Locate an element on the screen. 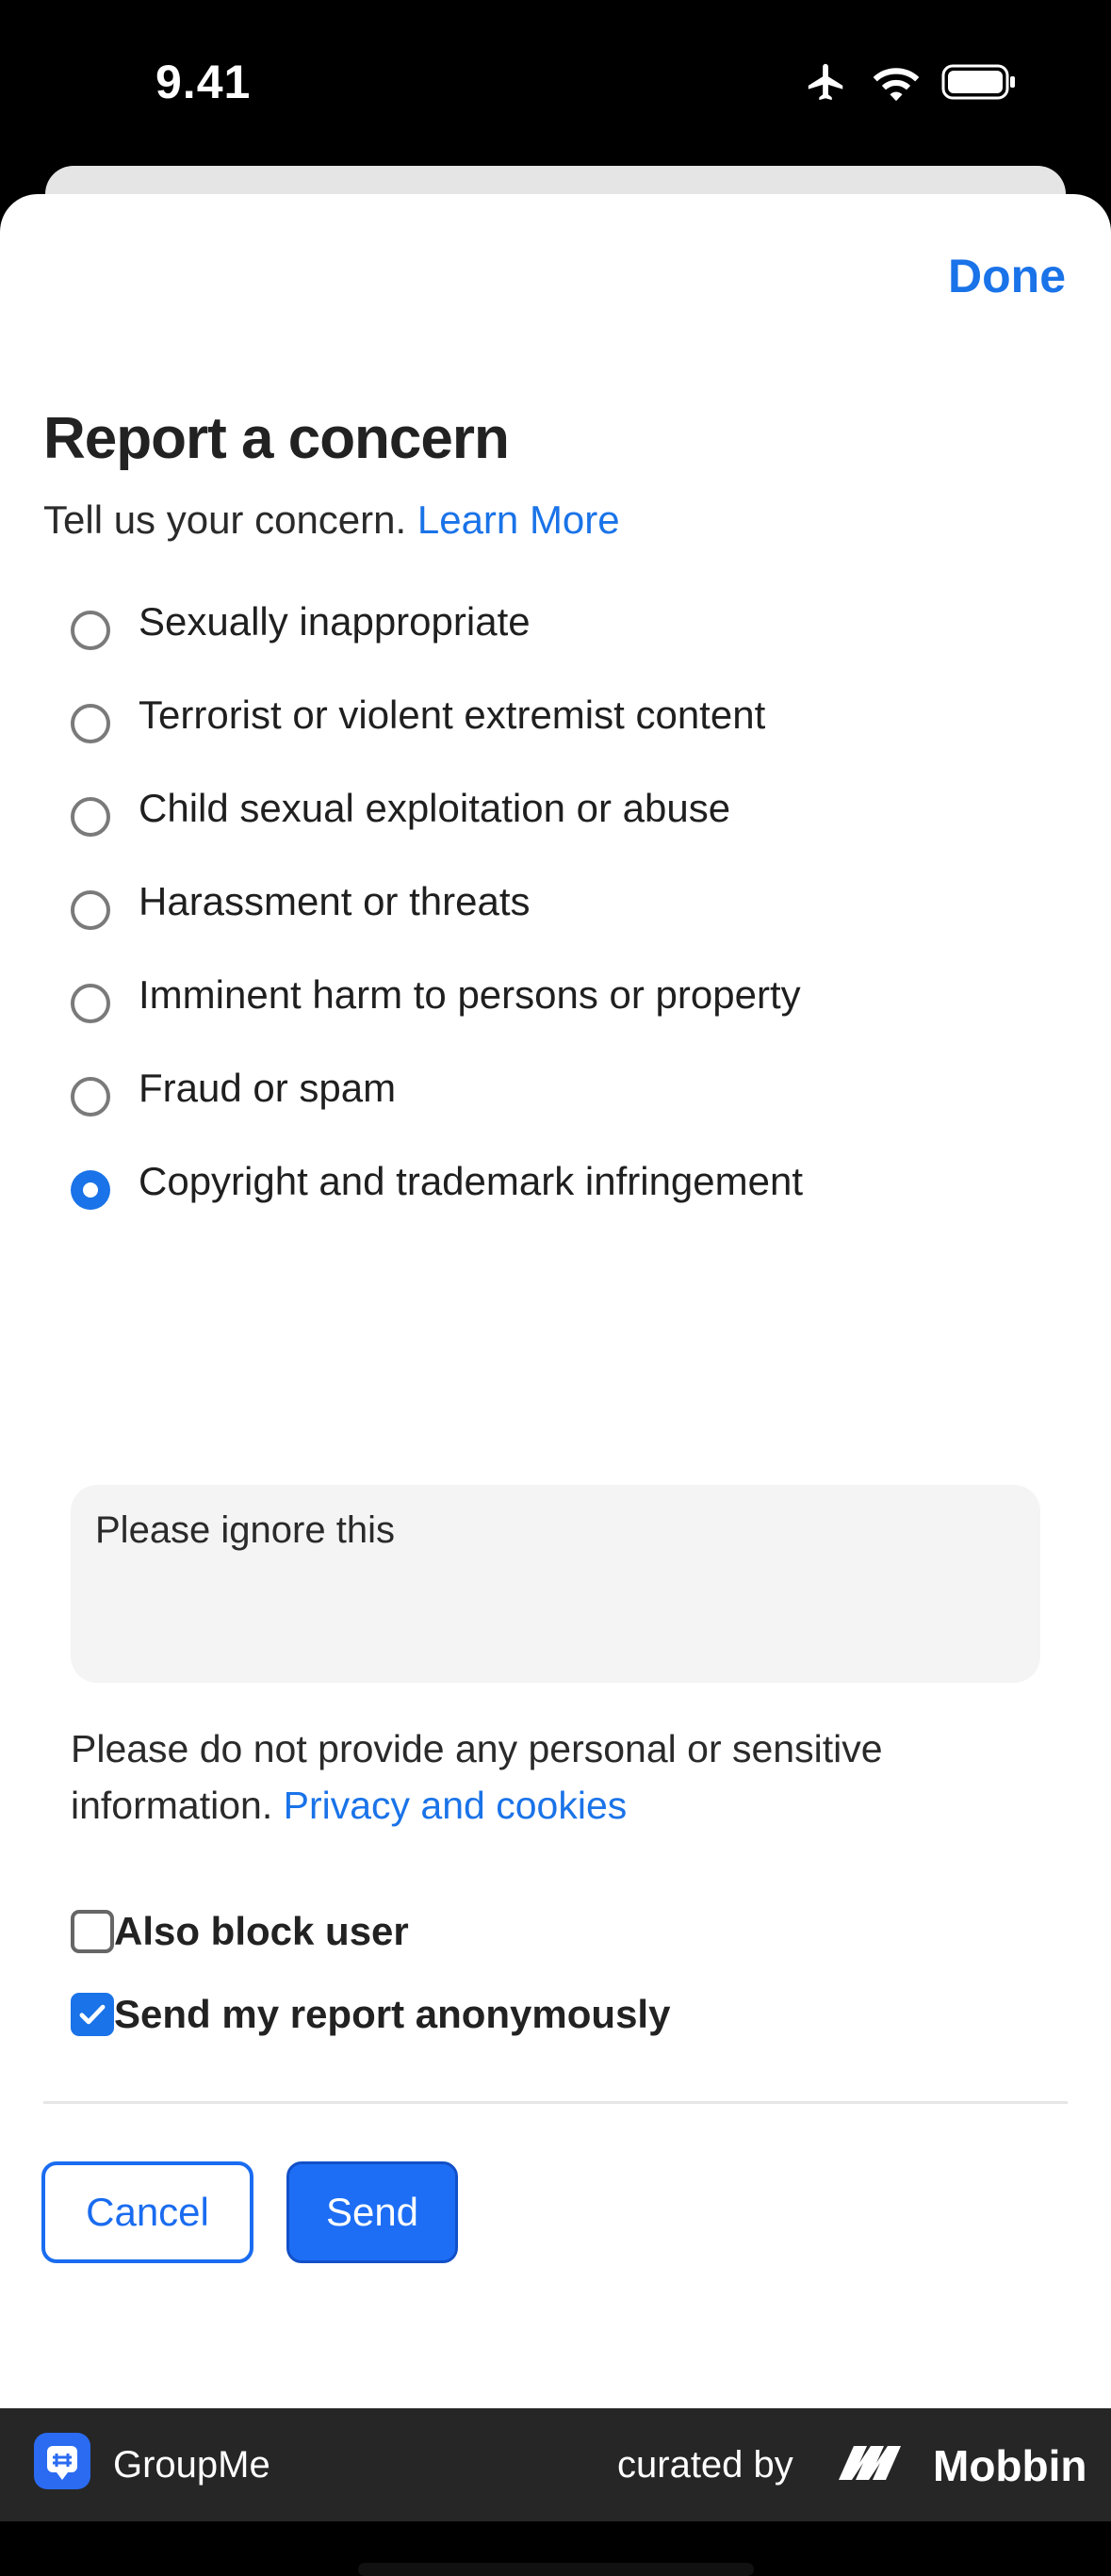 This screenshot has height=2576, width=1111. option-fraud-spam: Fraud or spam is located at coordinates (565, 1106).